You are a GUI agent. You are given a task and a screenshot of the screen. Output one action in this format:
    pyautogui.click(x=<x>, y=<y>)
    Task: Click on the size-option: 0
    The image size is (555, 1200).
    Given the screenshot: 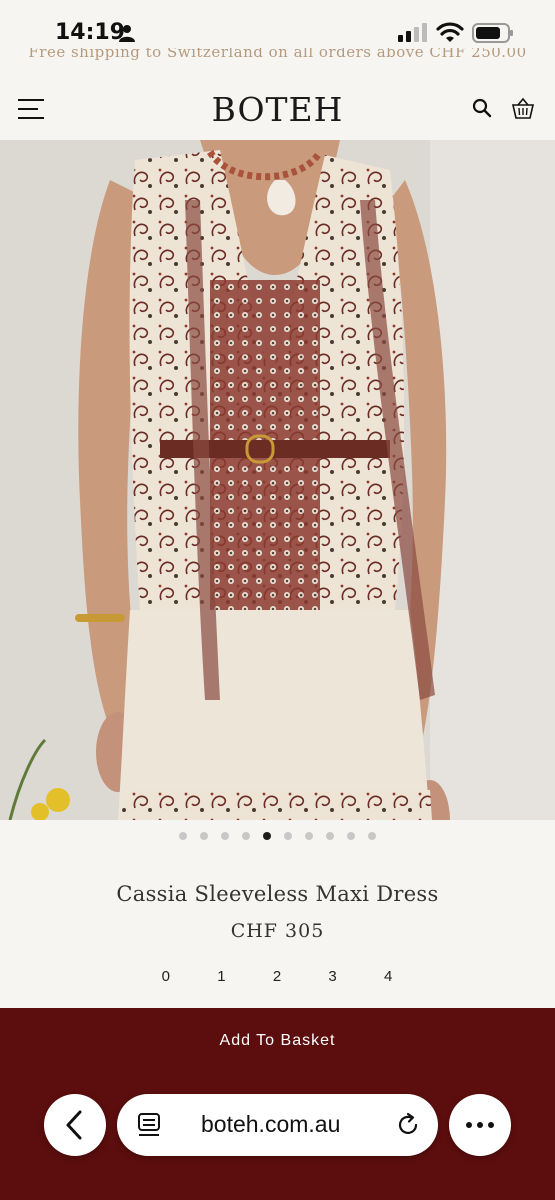 What is the action you would take?
    pyautogui.click(x=166, y=980)
    